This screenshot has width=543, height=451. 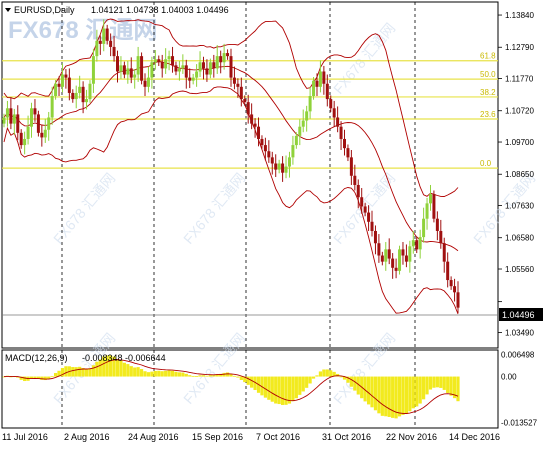 I want to click on price-tick-label: 1.09700, so click(x=519, y=142).